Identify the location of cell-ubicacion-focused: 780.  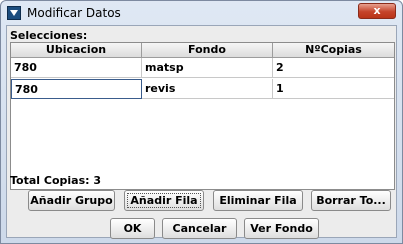
(76, 89).